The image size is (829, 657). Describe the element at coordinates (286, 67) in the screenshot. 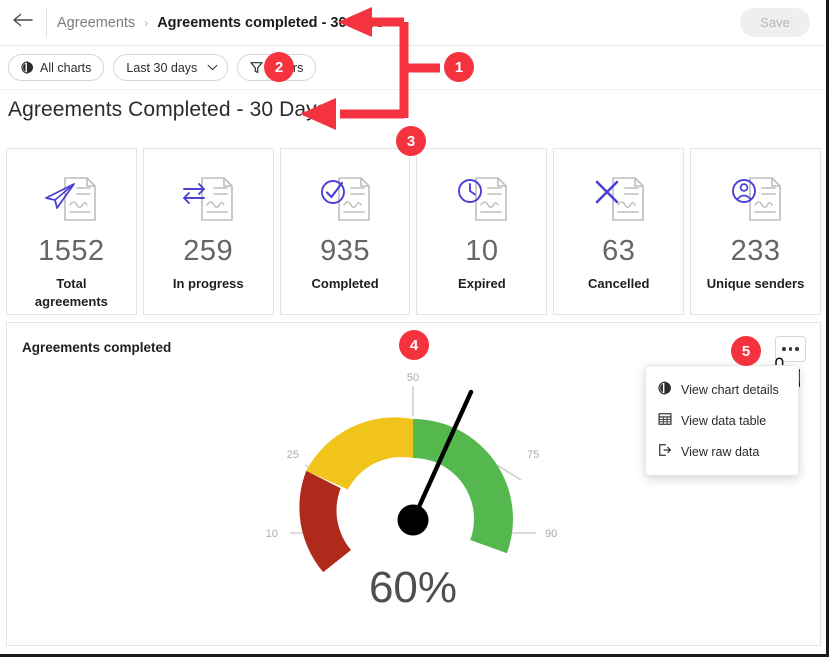

I see `filters-label: Filters` at that location.